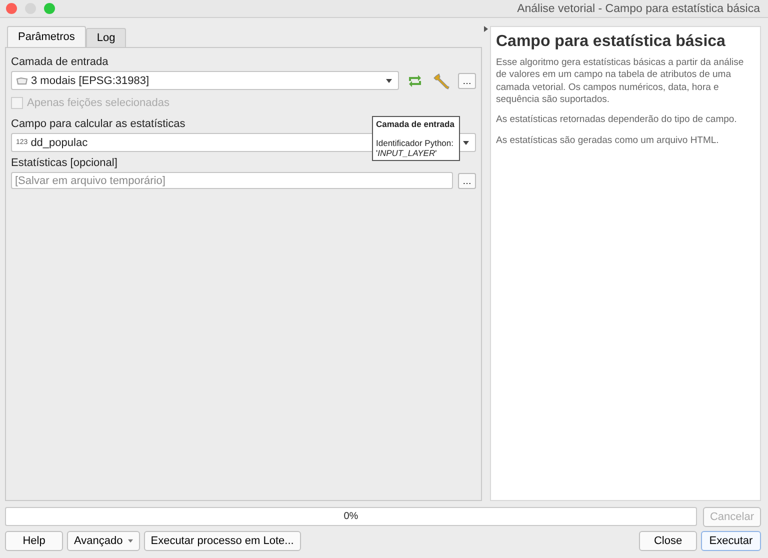 The height and width of the screenshot is (558, 768). What do you see at coordinates (64, 163) in the screenshot?
I see `field-label: Estatísticas [opcional]` at bounding box center [64, 163].